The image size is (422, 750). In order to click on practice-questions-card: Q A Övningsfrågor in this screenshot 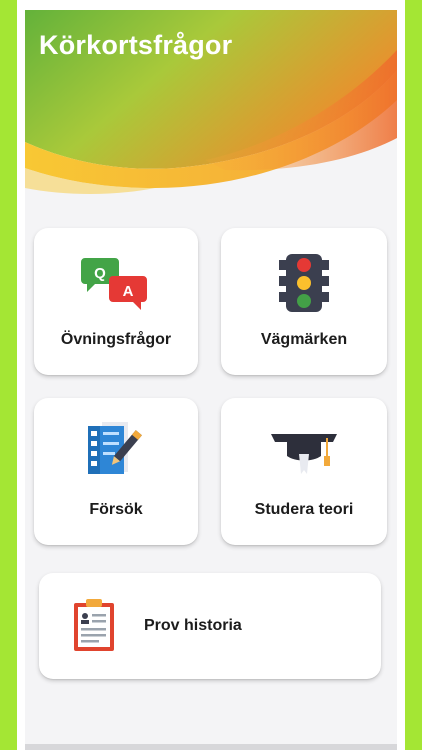, I will do `click(116, 301)`.